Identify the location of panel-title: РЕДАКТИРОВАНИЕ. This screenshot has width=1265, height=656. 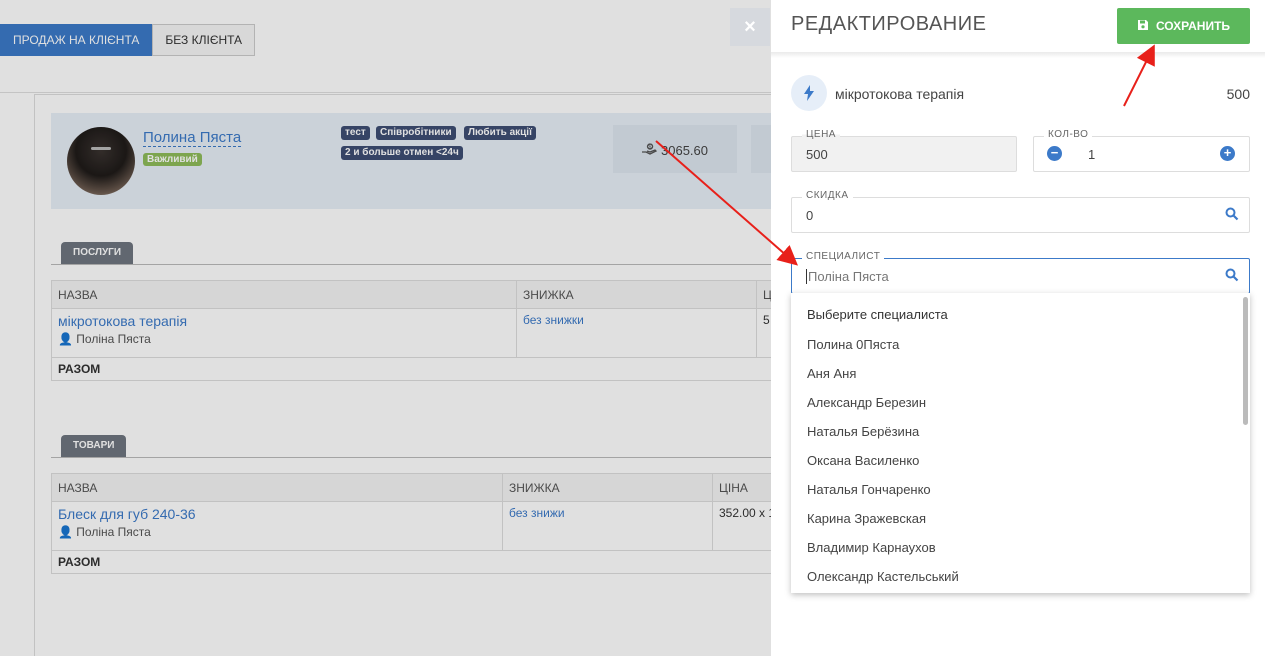
(889, 24).